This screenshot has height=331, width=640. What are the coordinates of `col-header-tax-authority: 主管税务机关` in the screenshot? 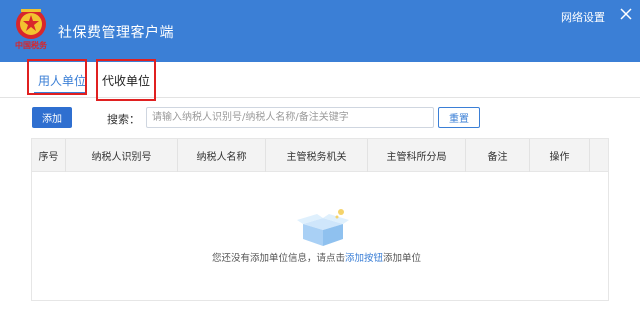 It's located at (317, 155).